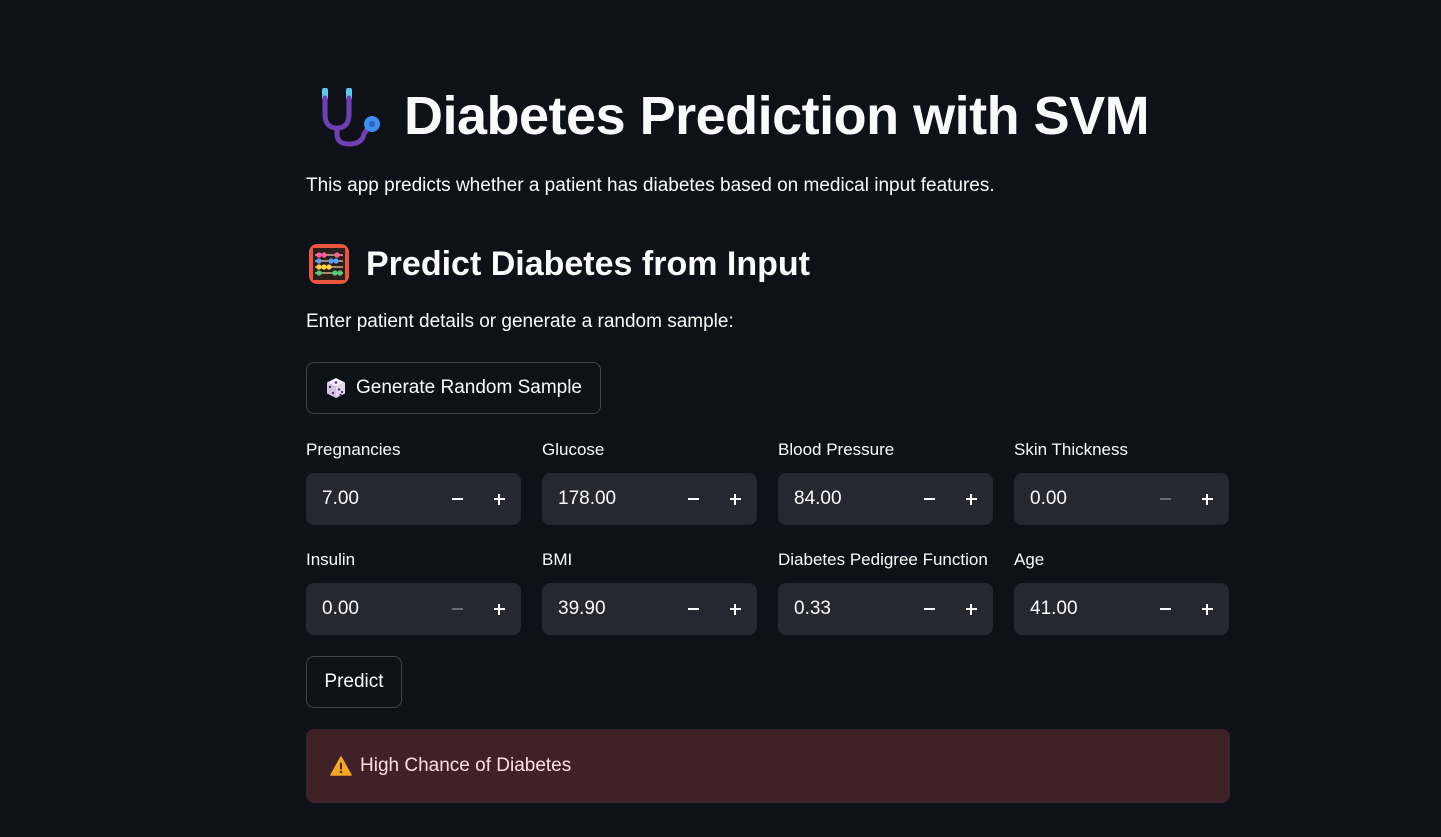 This screenshot has height=837, width=1441. What do you see at coordinates (883, 559) in the screenshot?
I see `field-label: Diabetes Pedigree Function` at bounding box center [883, 559].